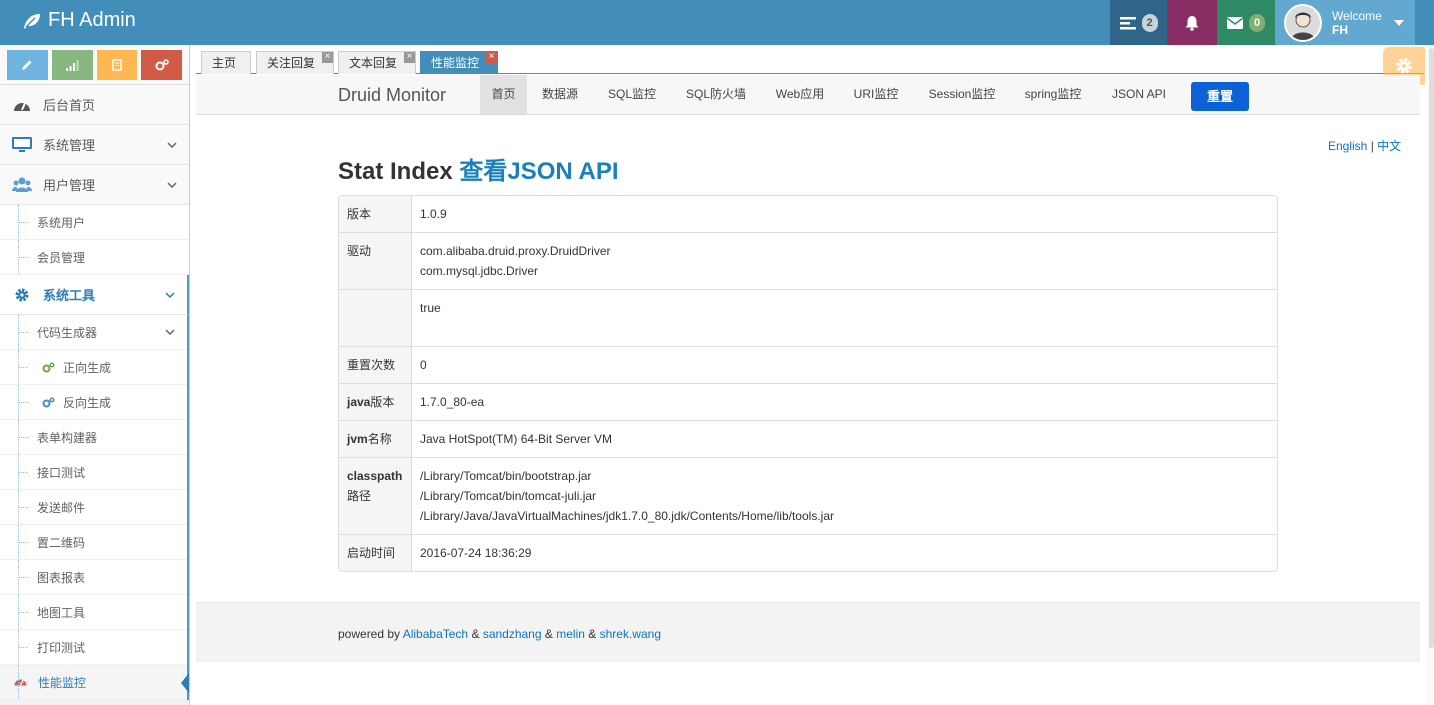  What do you see at coordinates (430, 308) in the screenshot?
I see `value-line: true` at bounding box center [430, 308].